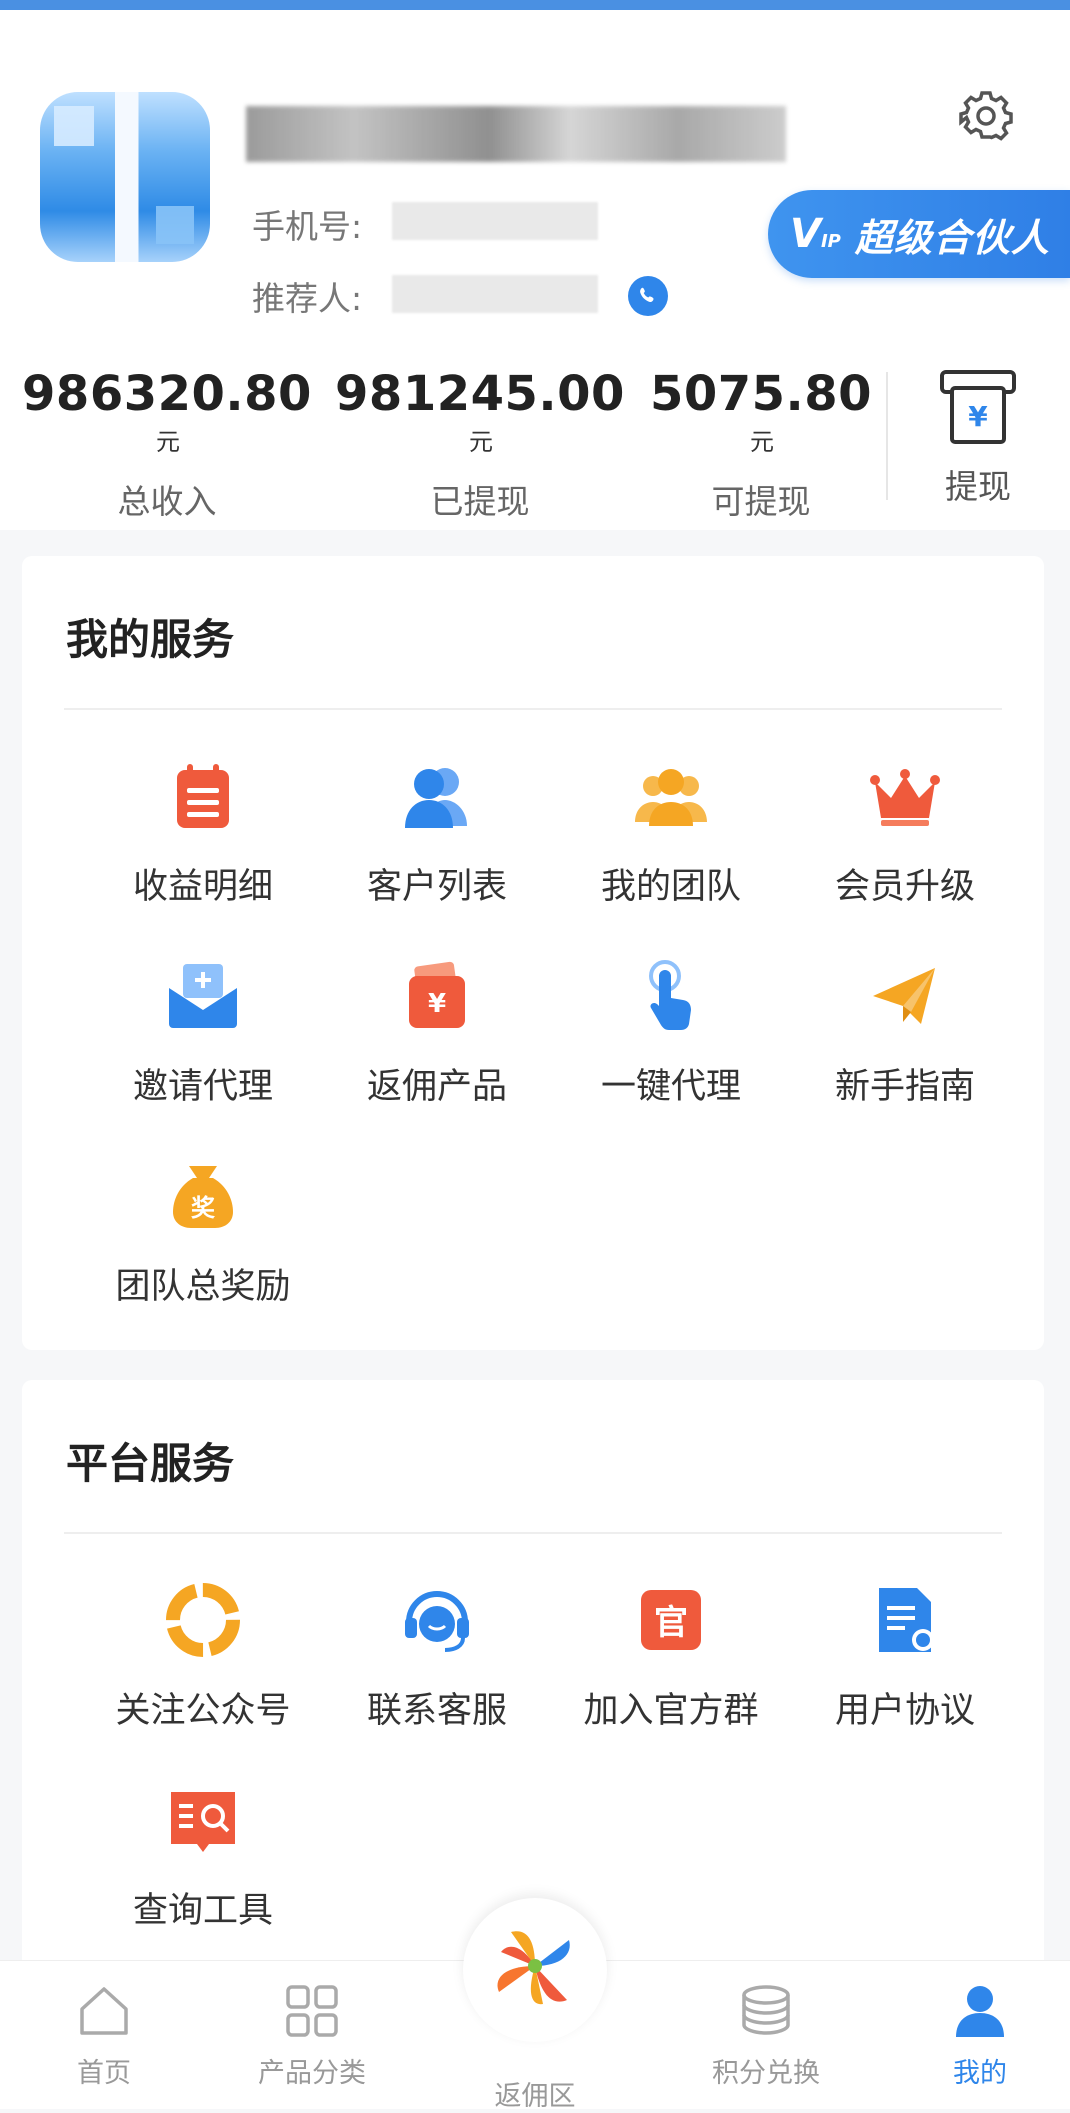  What do you see at coordinates (766, 2073) in the screenshot?
I see `tab-label: 积分兑换` at bounding box center [766, 2073].